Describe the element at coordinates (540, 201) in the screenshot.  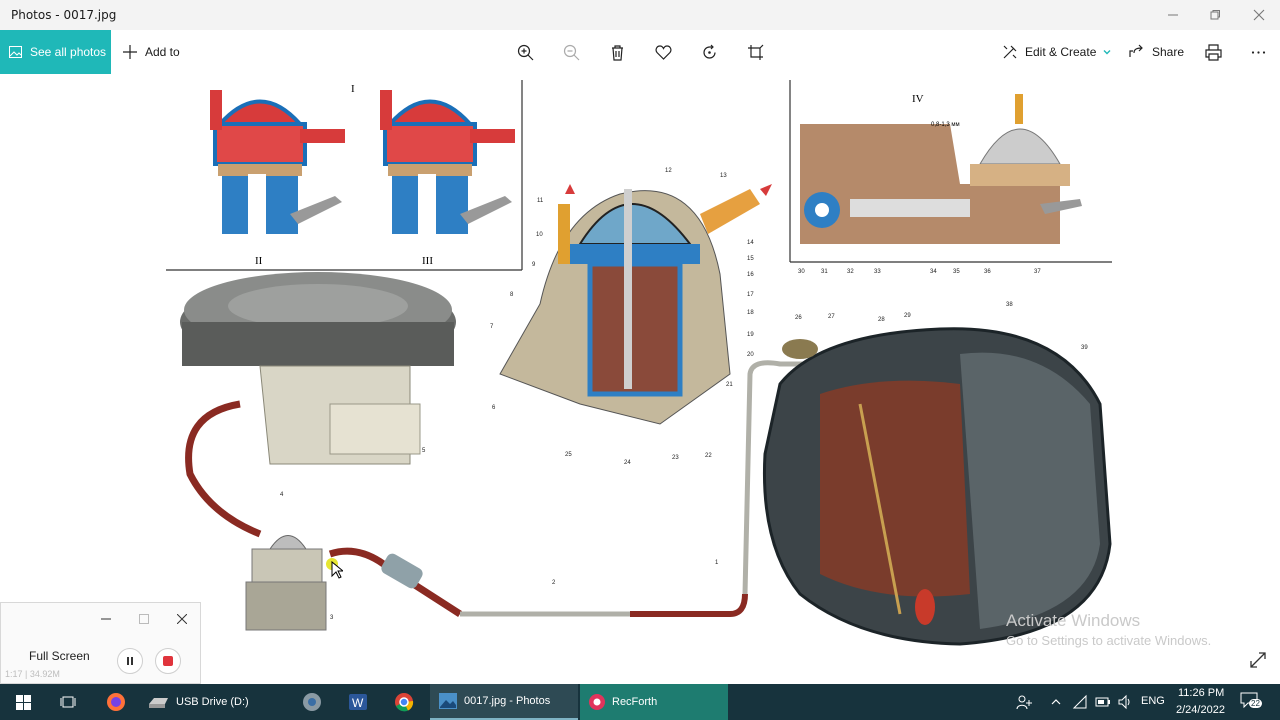
I see `callout-11: 11` at that location.